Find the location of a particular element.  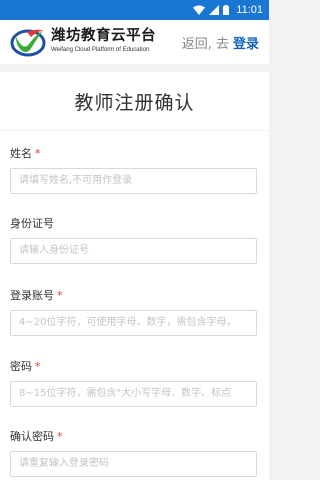

back-link: 返回, 去 is located at coordinates (205, 44).